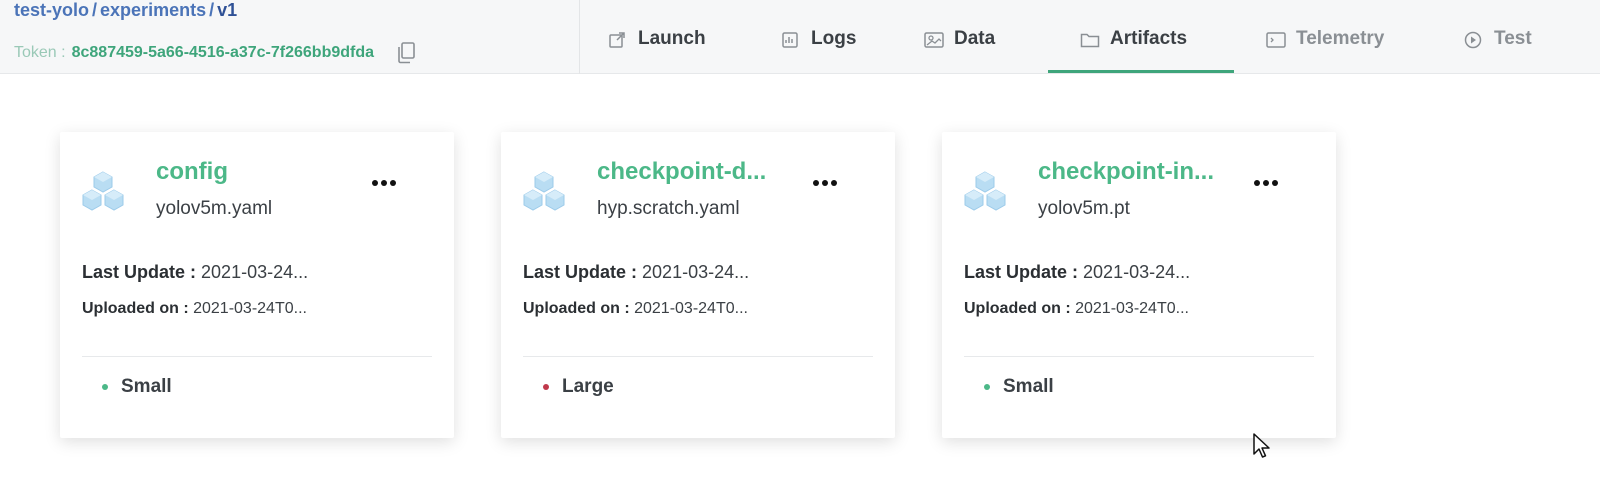  Describe the element at coordinates (834, 38) in the screenshot. I see `tab-label: Logs` at that location.